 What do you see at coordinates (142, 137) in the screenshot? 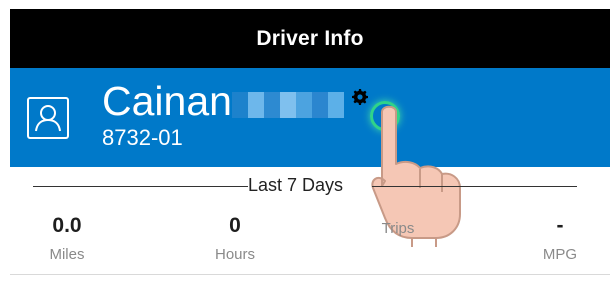
I see `driver-id: 8732-01` at bounding box center [142, 137].